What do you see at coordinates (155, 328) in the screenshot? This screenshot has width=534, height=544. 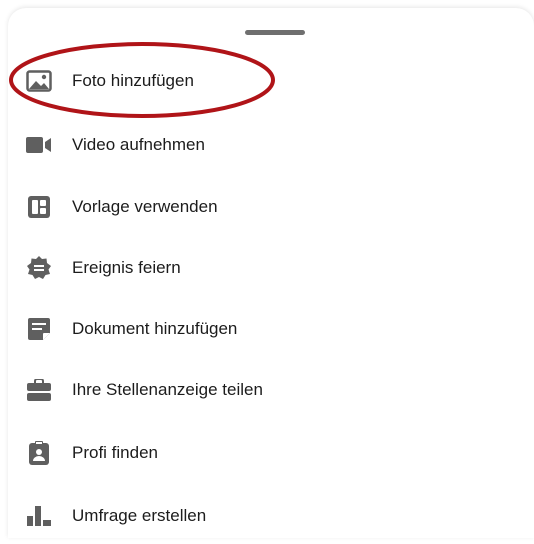 I see `menu-item-label: Dokument hinzufügen` at bounding box center [155, 328].